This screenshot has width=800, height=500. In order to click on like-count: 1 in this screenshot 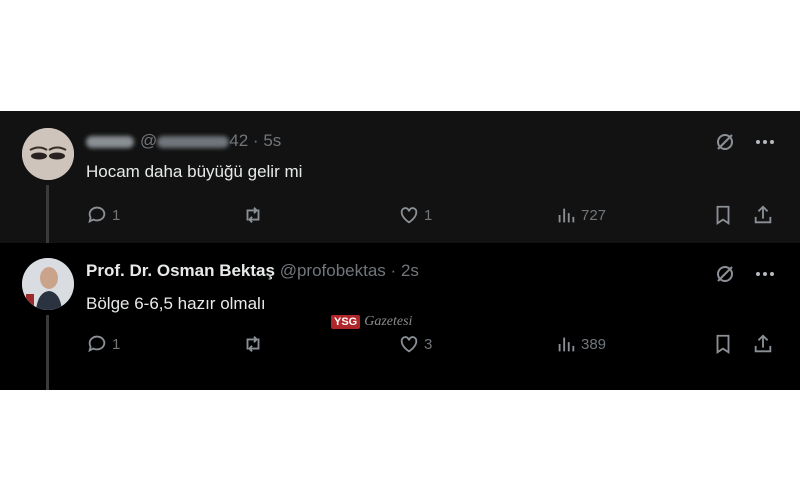, I will do `click(428, 215)`.